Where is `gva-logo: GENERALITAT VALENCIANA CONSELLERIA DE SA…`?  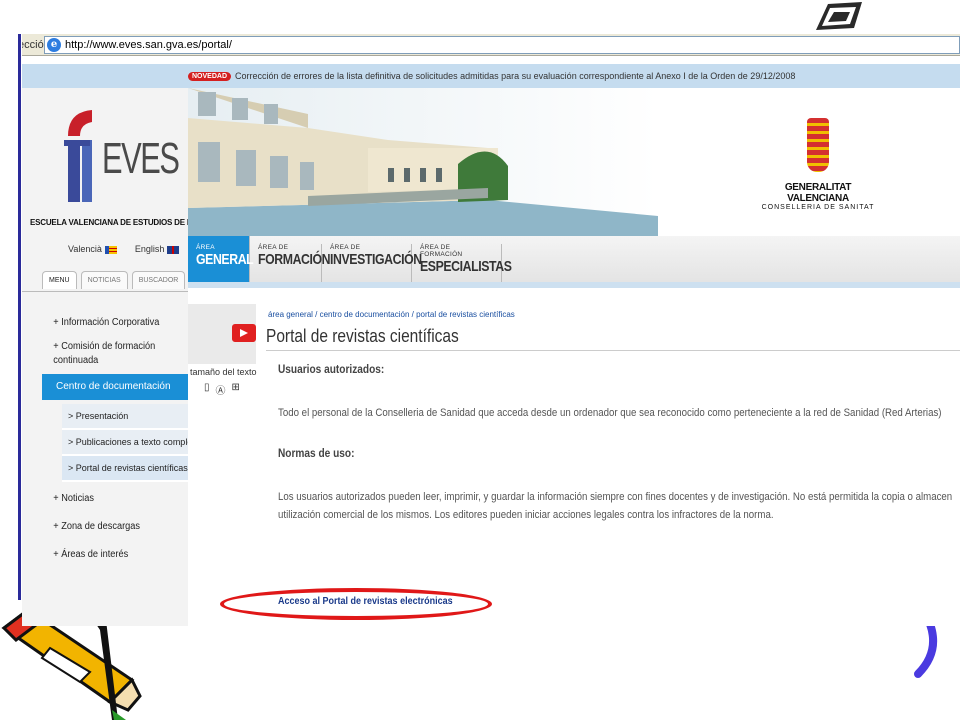
gva-logo: GENERALITAT VALENCIANA CONSELLERIA DE SA… is located at coordinates (818, 164).